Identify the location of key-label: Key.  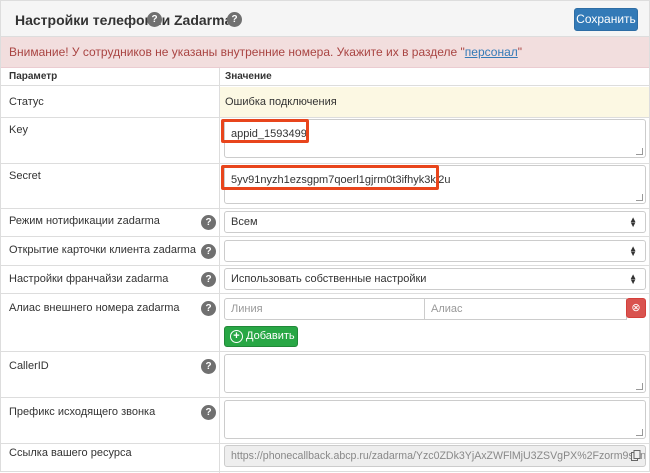
(18, 130).